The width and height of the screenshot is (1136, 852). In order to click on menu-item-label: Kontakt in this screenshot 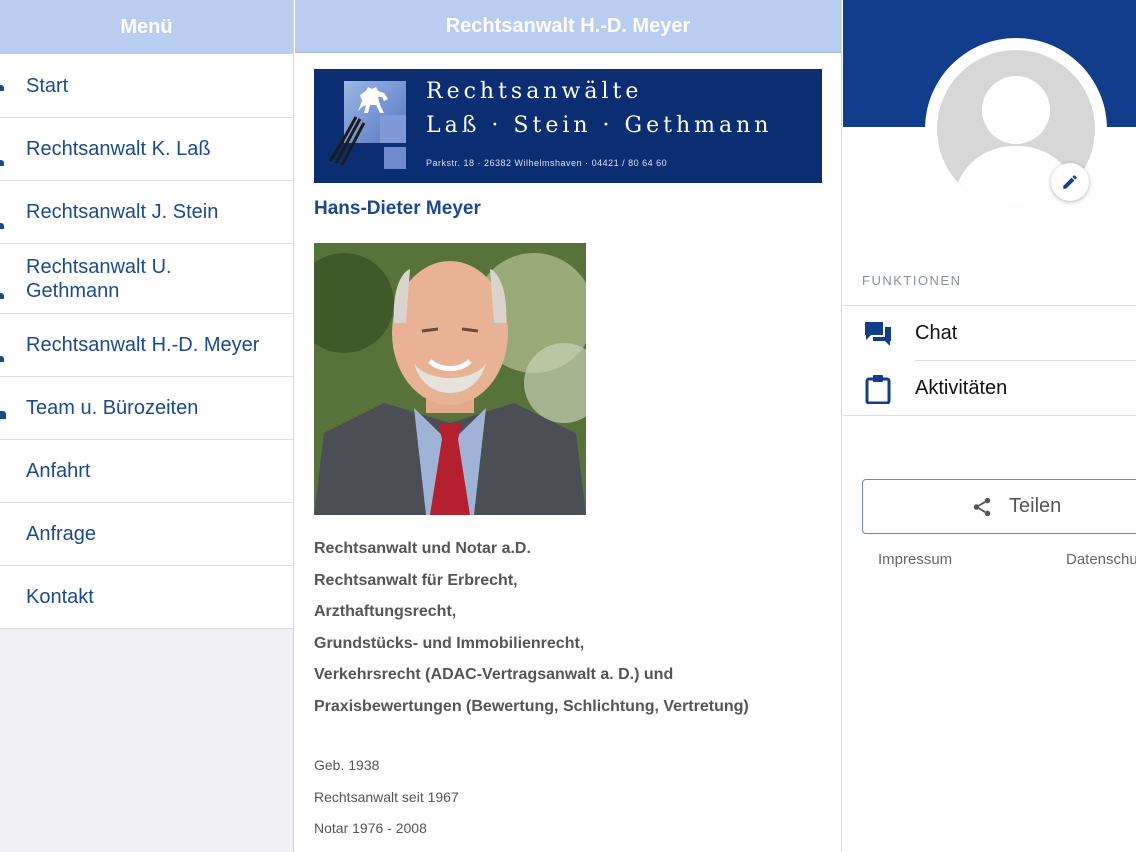, I will do `click(60, 597)`.